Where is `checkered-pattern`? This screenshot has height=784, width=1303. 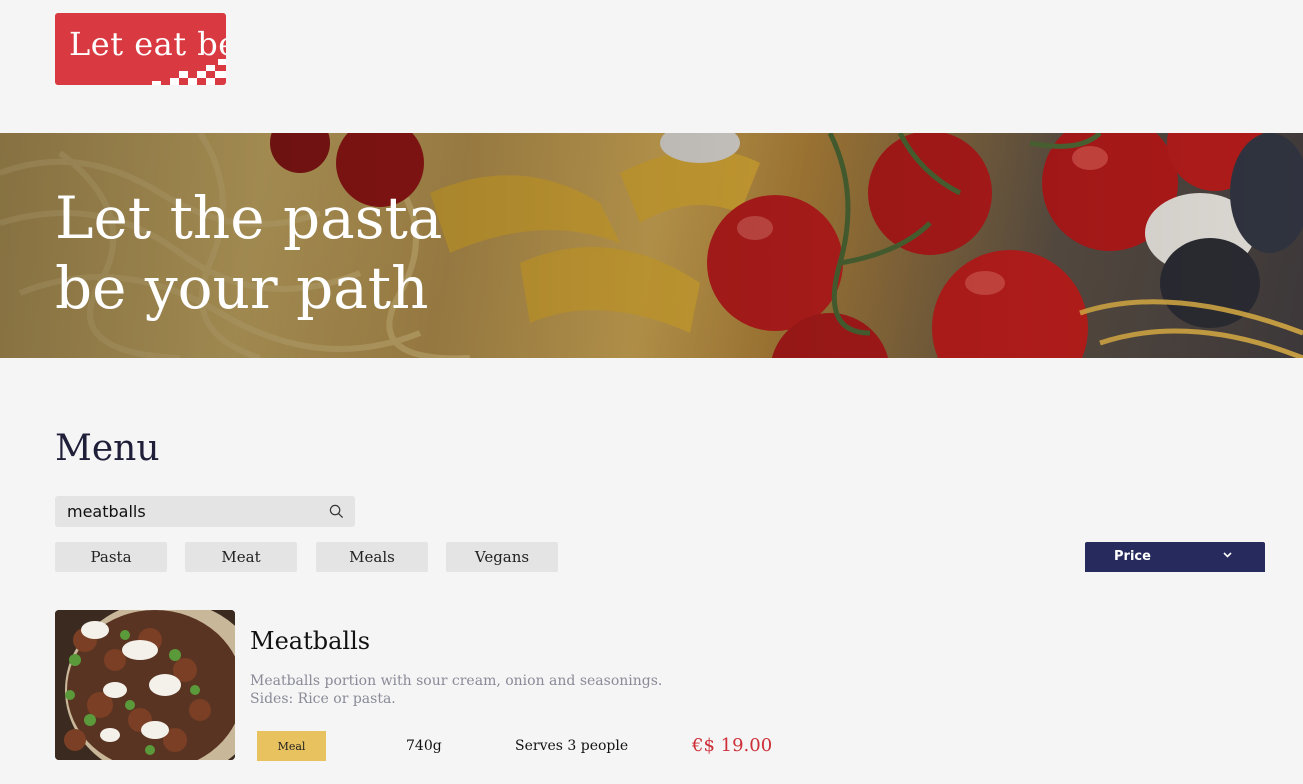 checkered-pattern is located at coordinates (189, 72).